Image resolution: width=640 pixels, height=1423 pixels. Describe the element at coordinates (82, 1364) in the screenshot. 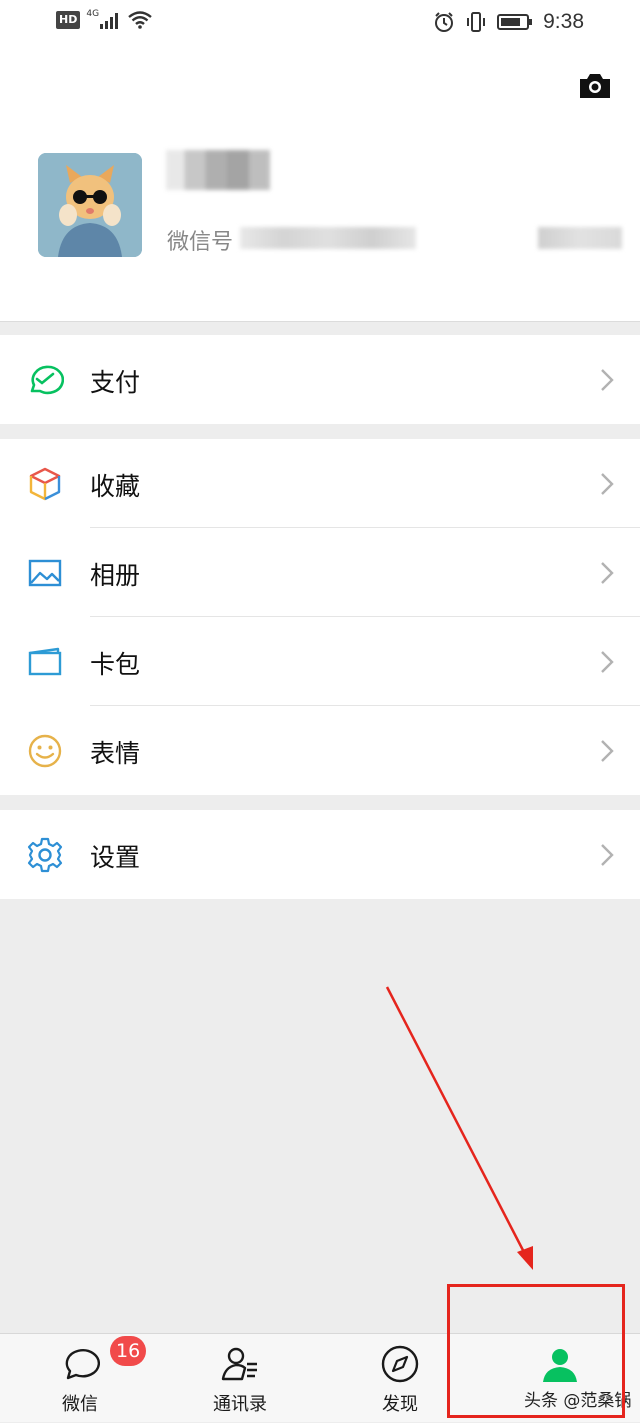

I see `chat-bubble-icon` at that location.